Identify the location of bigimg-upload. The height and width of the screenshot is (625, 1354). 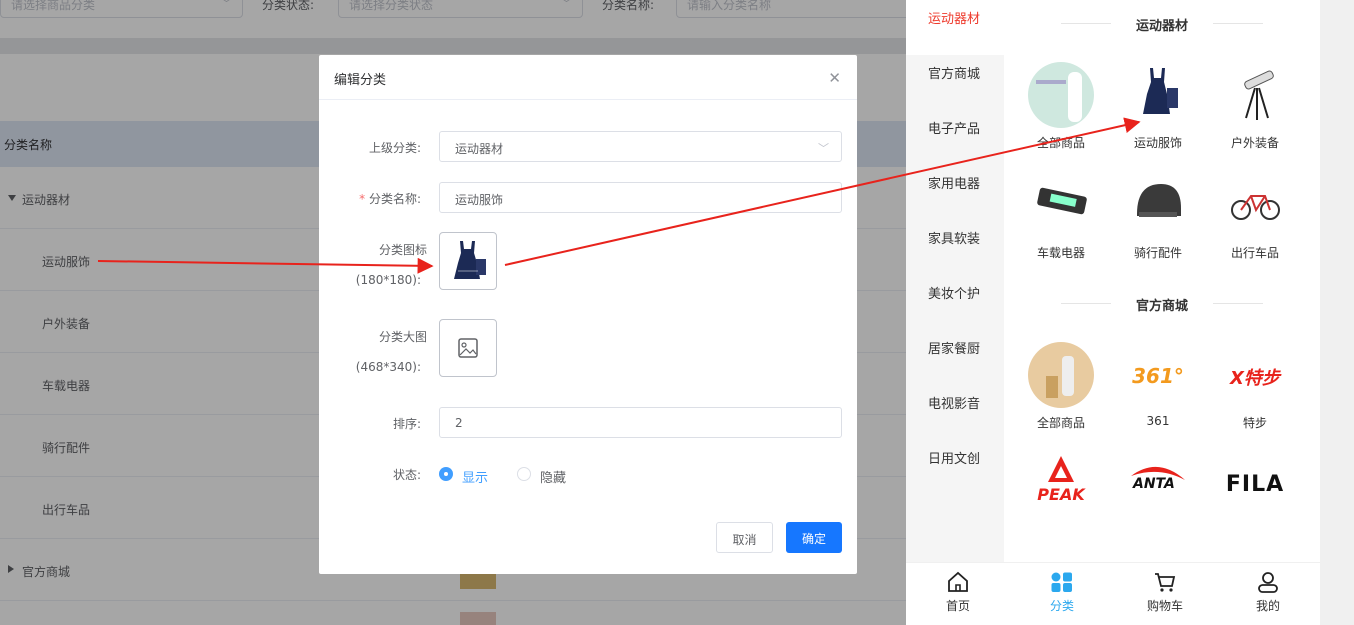
(468, 348).